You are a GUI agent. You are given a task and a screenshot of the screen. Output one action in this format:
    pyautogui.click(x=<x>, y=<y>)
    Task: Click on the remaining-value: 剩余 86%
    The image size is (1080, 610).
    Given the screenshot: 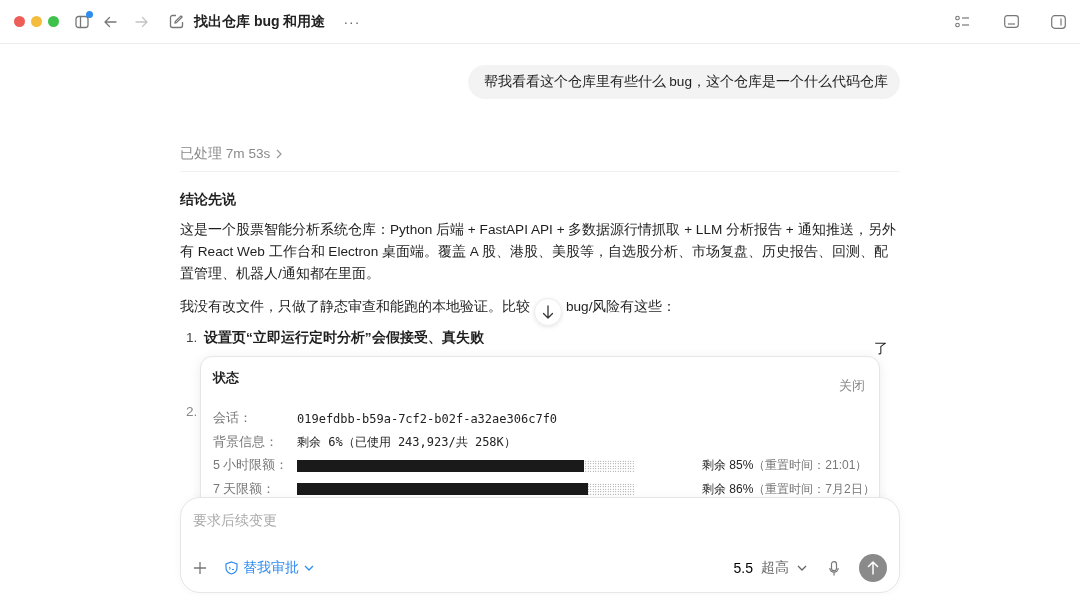 What is the action you would take?
    pyautogui.click(x=728, y=488)
    